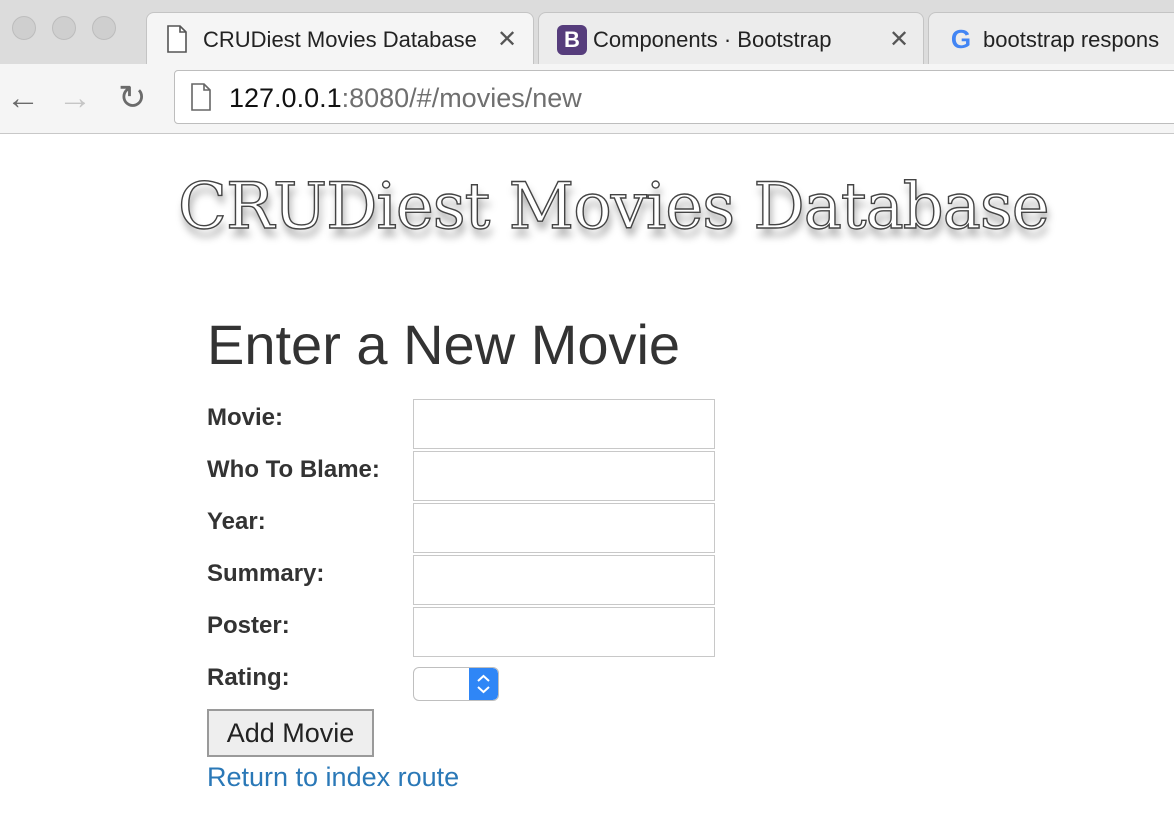 The image size is (1174, 826). What do you see at coordinates (613, 206) in the screenshot?
I see `site-title: CRUDiest Movies Database` at bounding box center [613, 206].